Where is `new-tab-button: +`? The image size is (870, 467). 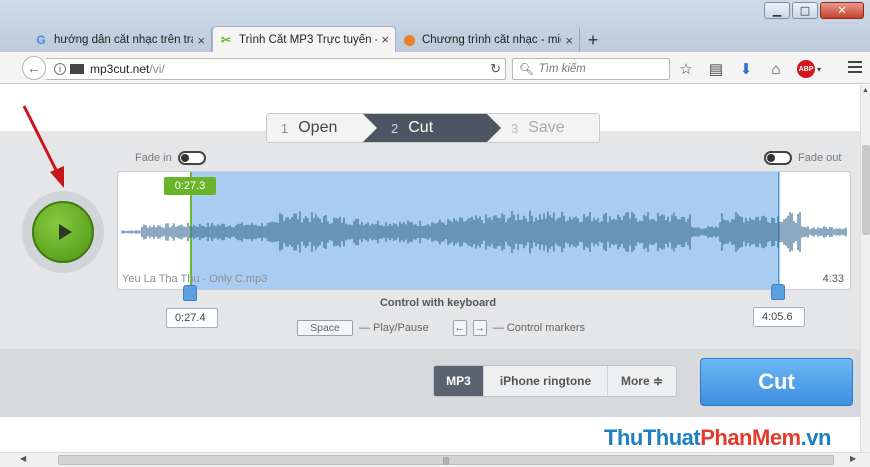
new-tab-button: + is located at coordinates (593, 40).